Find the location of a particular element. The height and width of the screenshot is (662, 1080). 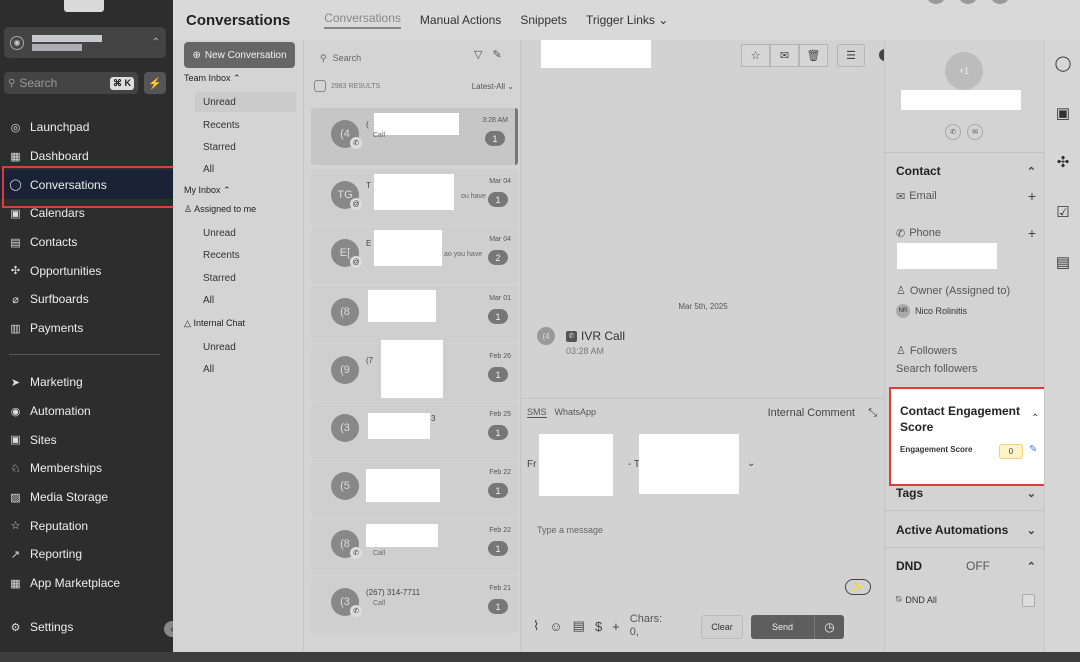

conversation-card: (4 ✆ ( Call 3:28 AM 1 is located at coordinates (414, 136).